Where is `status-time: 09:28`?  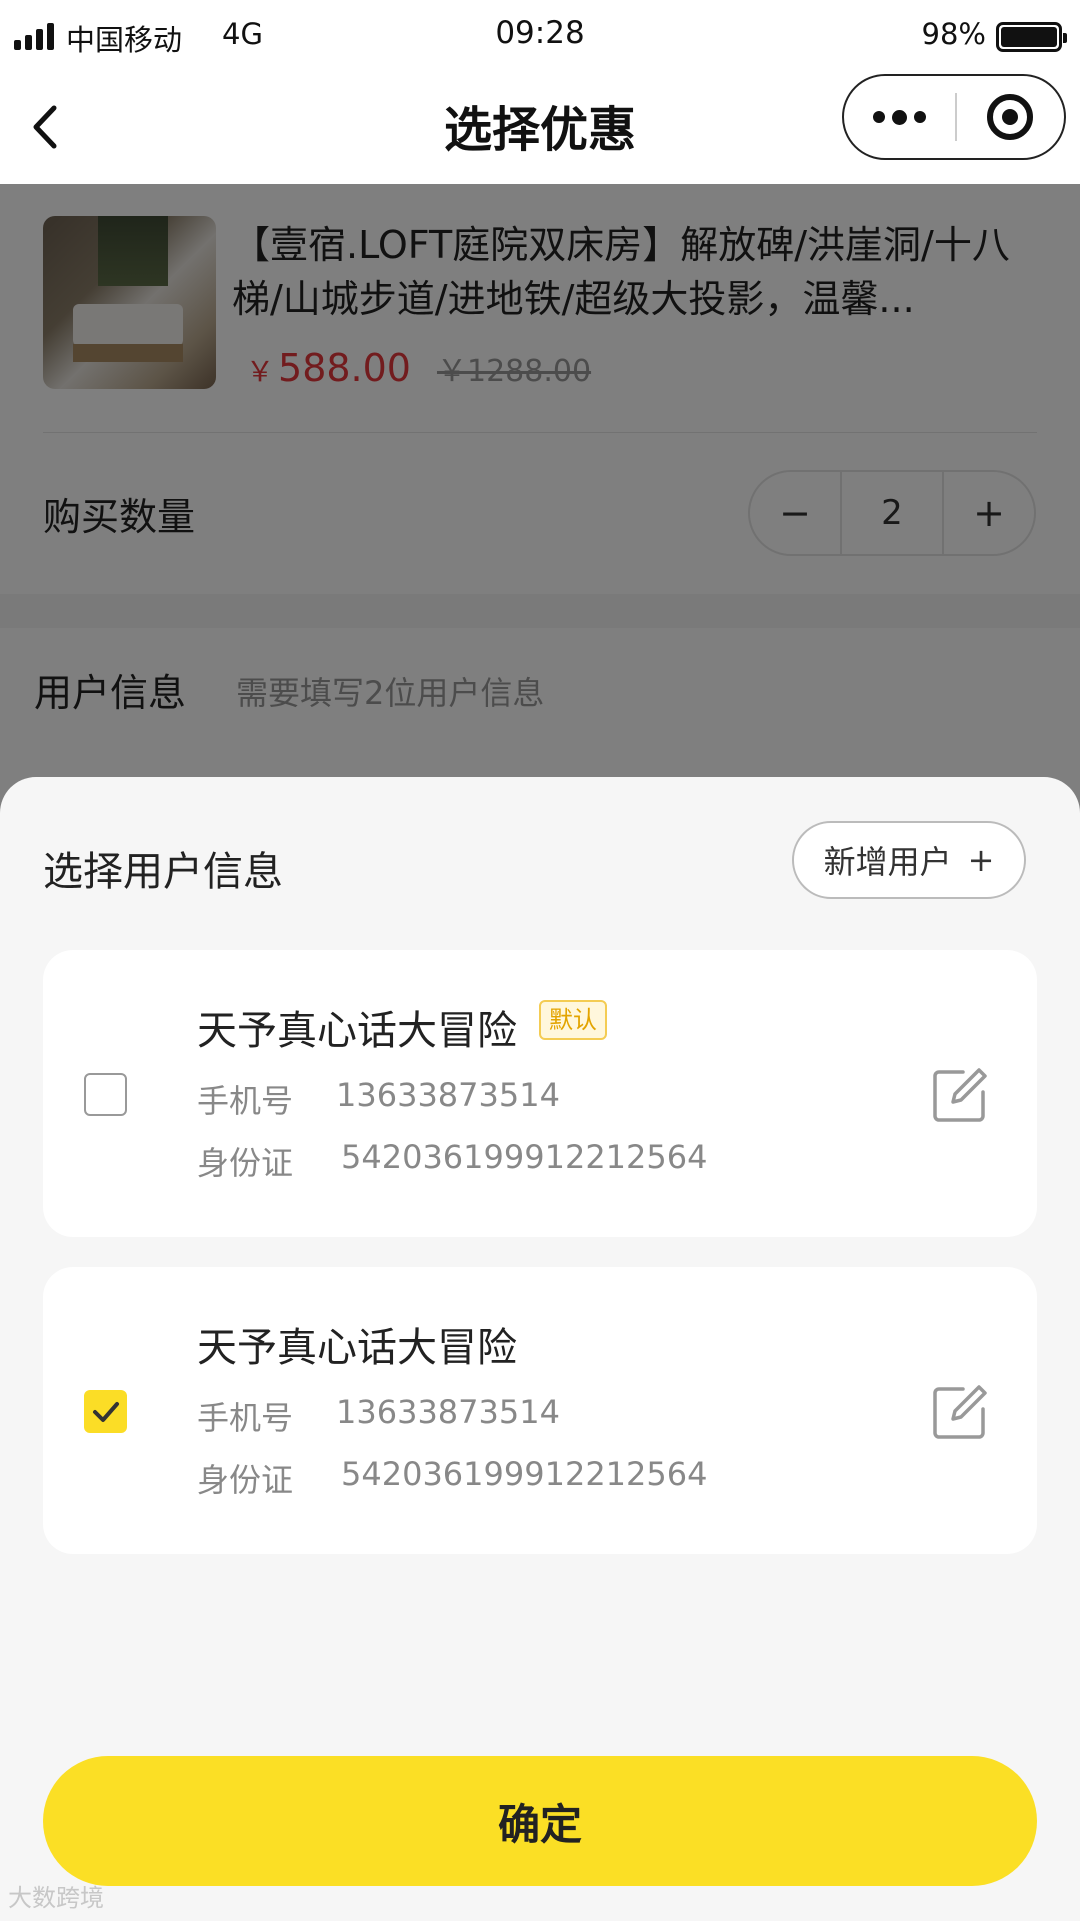
status-time: 09:28 is located at coordinates (540, 33).